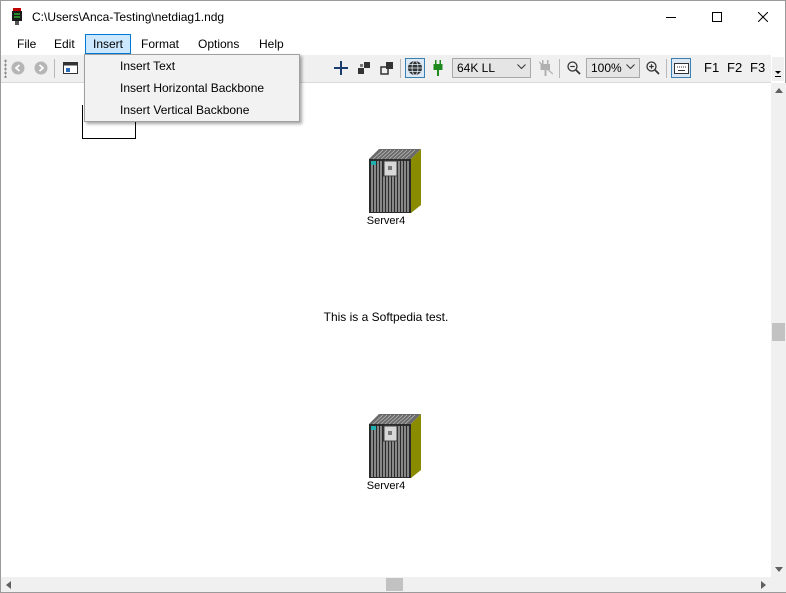 This screenshot has width=786, height=593. I want to click on f2-button: F2, so click(734, 67).